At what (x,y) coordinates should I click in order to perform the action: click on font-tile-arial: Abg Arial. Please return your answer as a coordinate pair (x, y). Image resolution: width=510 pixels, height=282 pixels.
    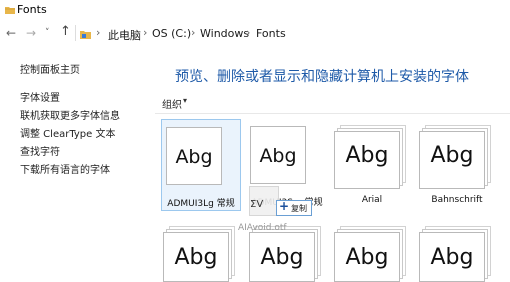
    Looking at the image, I should click on (372, 165).